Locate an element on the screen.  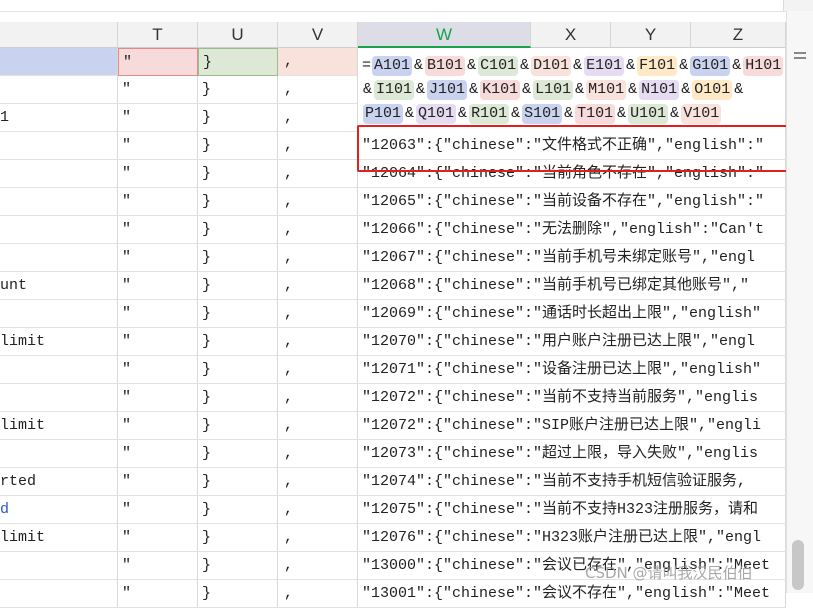
cell-w: "12071":{"chinese":"设备注册已达上限","english" is located at coordinates (572, 370).